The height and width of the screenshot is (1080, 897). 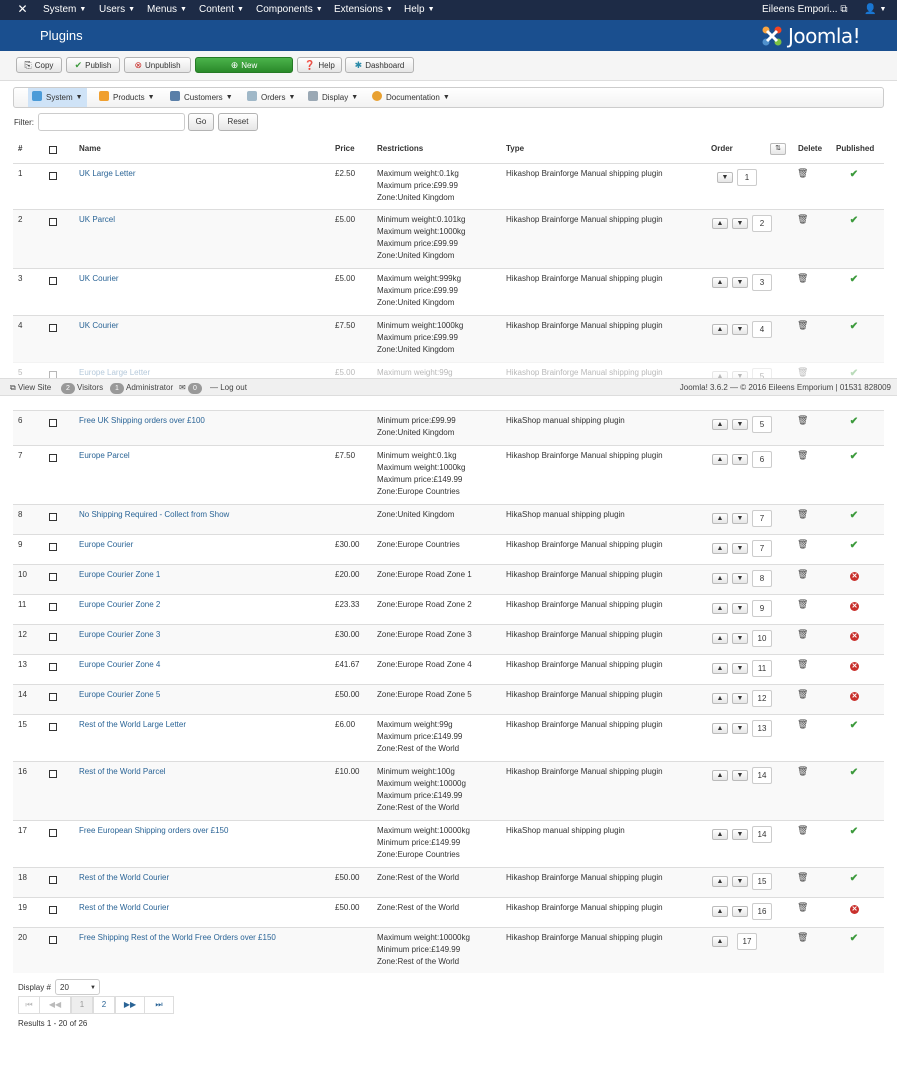 What do you see at coordinates (875, 9) in the screenshot?
I see `user-menu: 👤 ▼` at bounding box center [875, 9].